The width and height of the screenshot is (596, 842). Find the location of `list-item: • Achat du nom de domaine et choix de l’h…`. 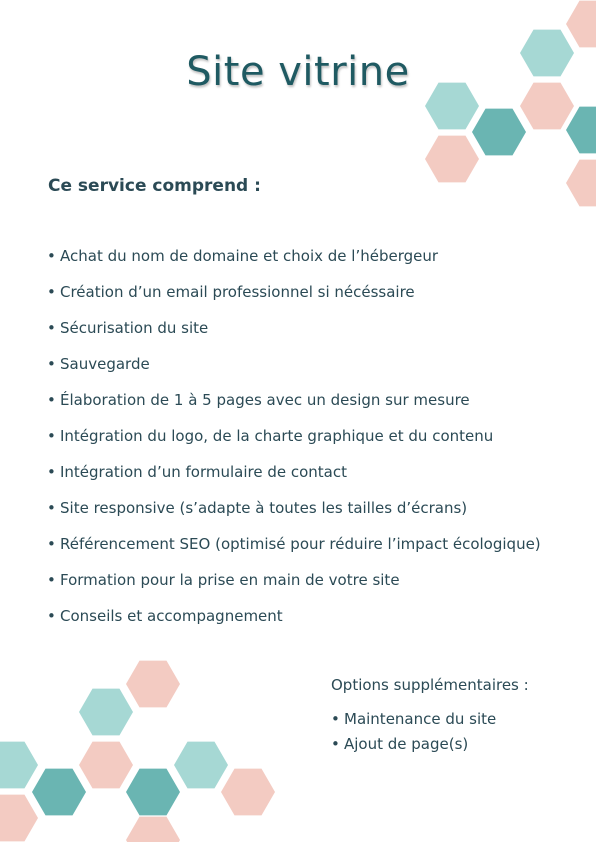

list-item: • Achat du nom de domaine et choix de l’h… is located at coordinates (294, 256).